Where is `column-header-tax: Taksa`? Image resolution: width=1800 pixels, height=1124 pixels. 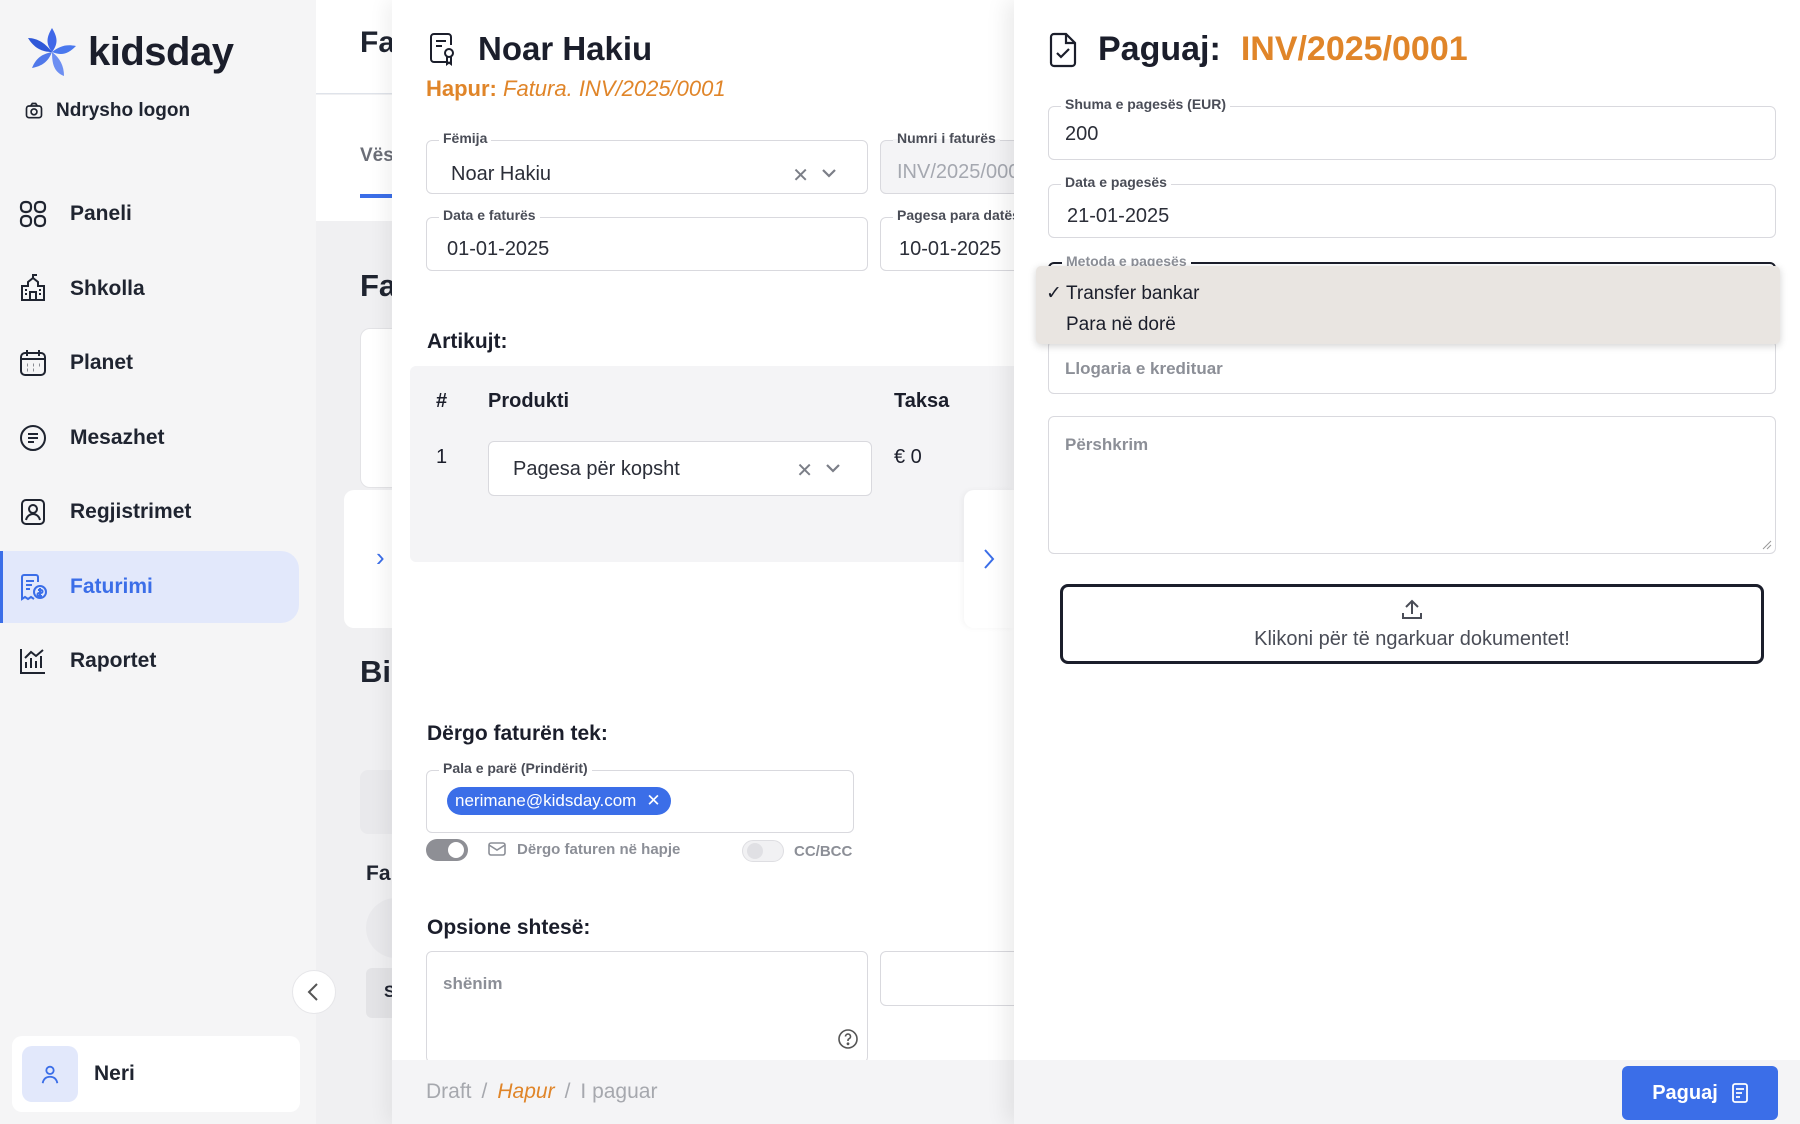
column-header-tax: Taksa is located at coordinates (922, 401).